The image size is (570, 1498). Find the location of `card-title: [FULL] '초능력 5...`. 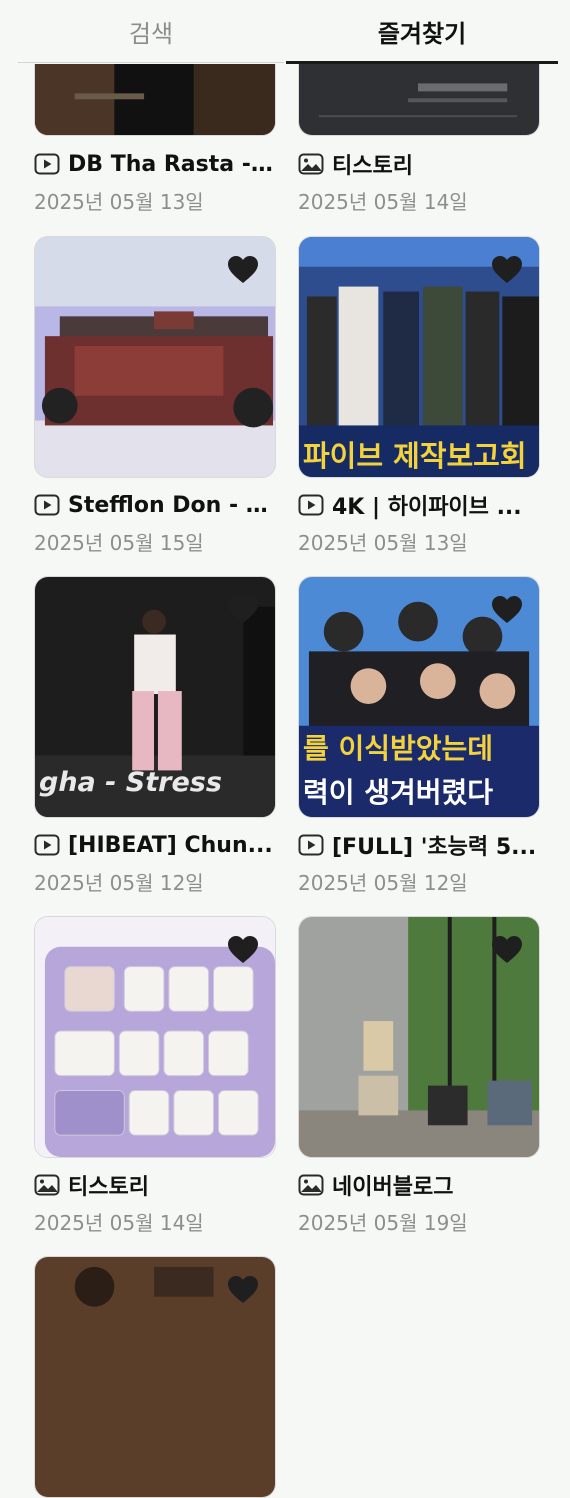

card-title: [FULL] '초능력 5... is located at coordinates (434, 847).